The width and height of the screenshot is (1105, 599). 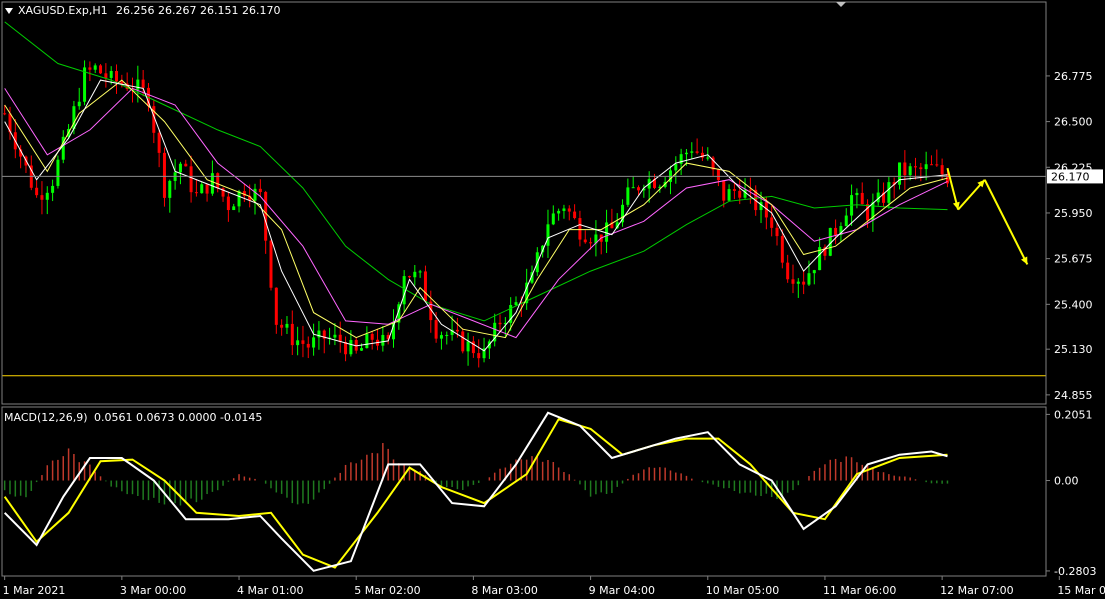 What do you see at coordinates (63, 10) in the screenshot?
I see `symbol-label: XAGUSD.Exp,H1` at bounding box center [63, 10].